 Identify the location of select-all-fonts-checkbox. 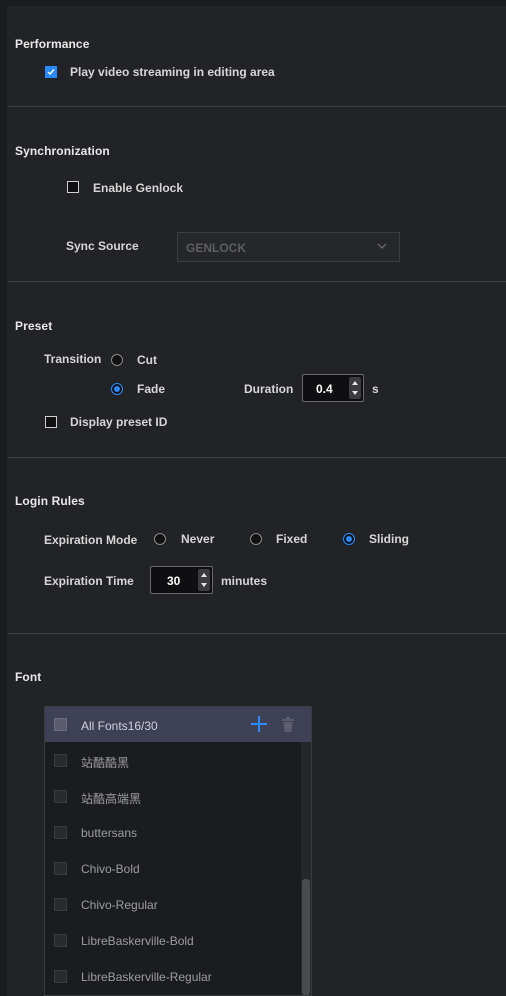
(60, 724).